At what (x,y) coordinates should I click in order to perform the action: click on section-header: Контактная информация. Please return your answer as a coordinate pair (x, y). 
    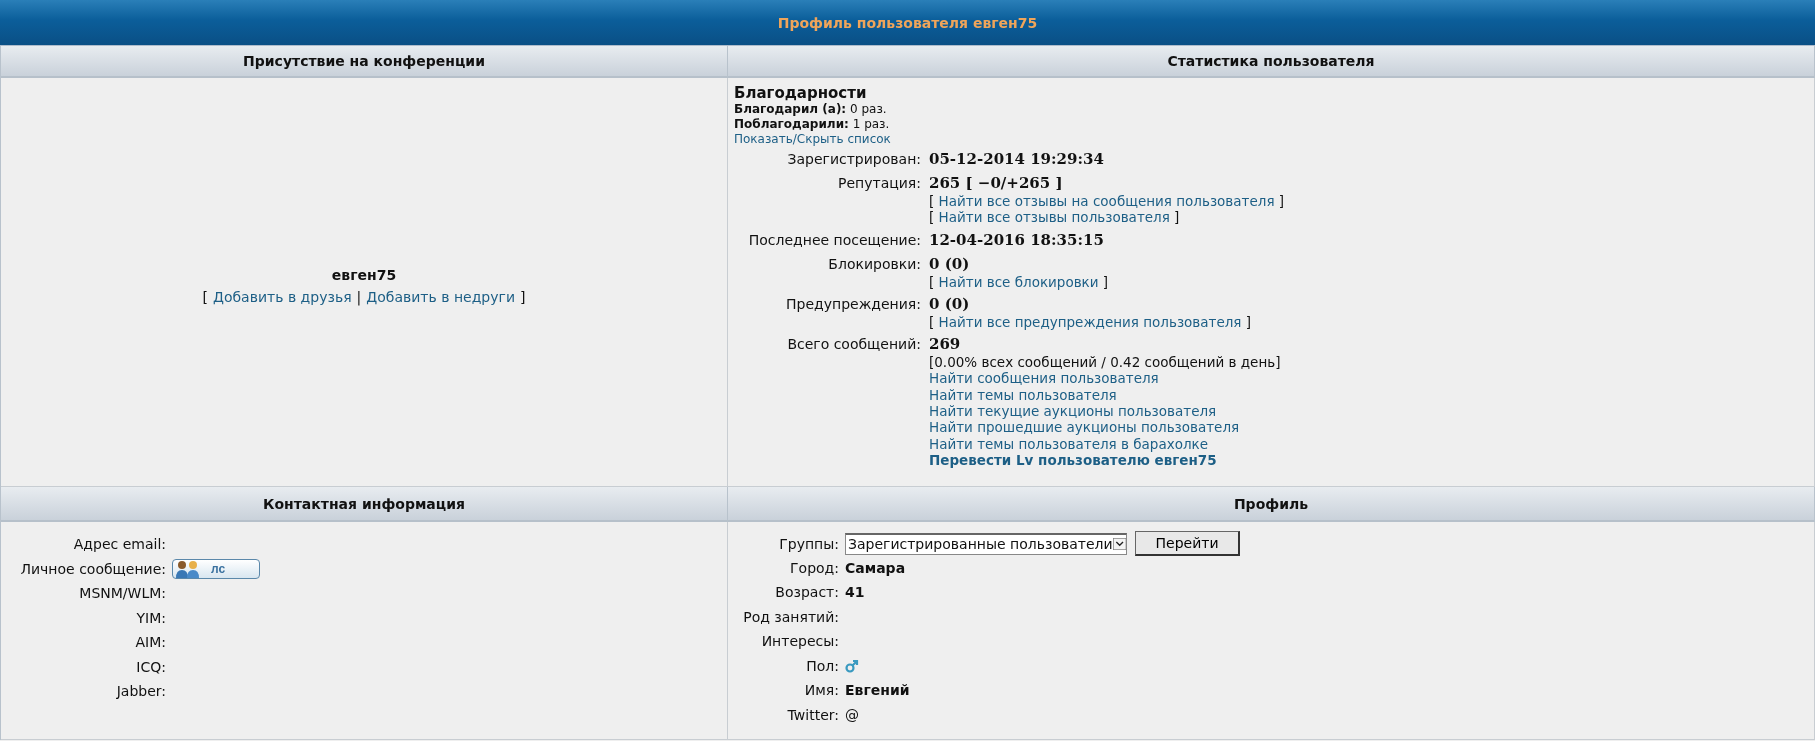
    Looking at the image, I should click on (364, 504).